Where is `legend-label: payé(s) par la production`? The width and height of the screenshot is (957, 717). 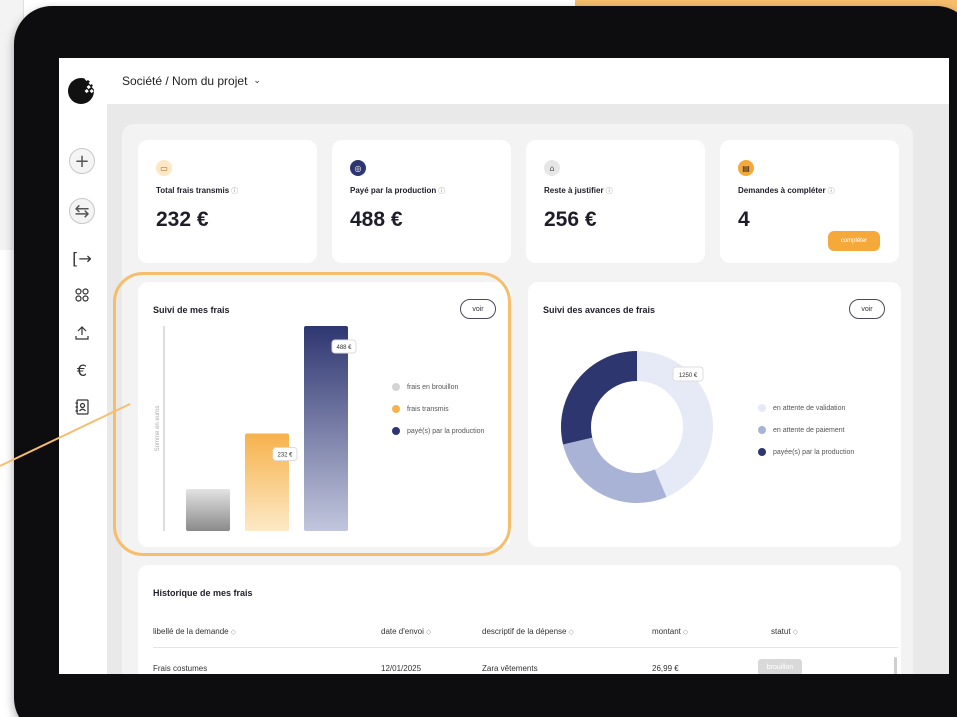
legend-label: payé(s) par la production is located at coordinates (446, 431).